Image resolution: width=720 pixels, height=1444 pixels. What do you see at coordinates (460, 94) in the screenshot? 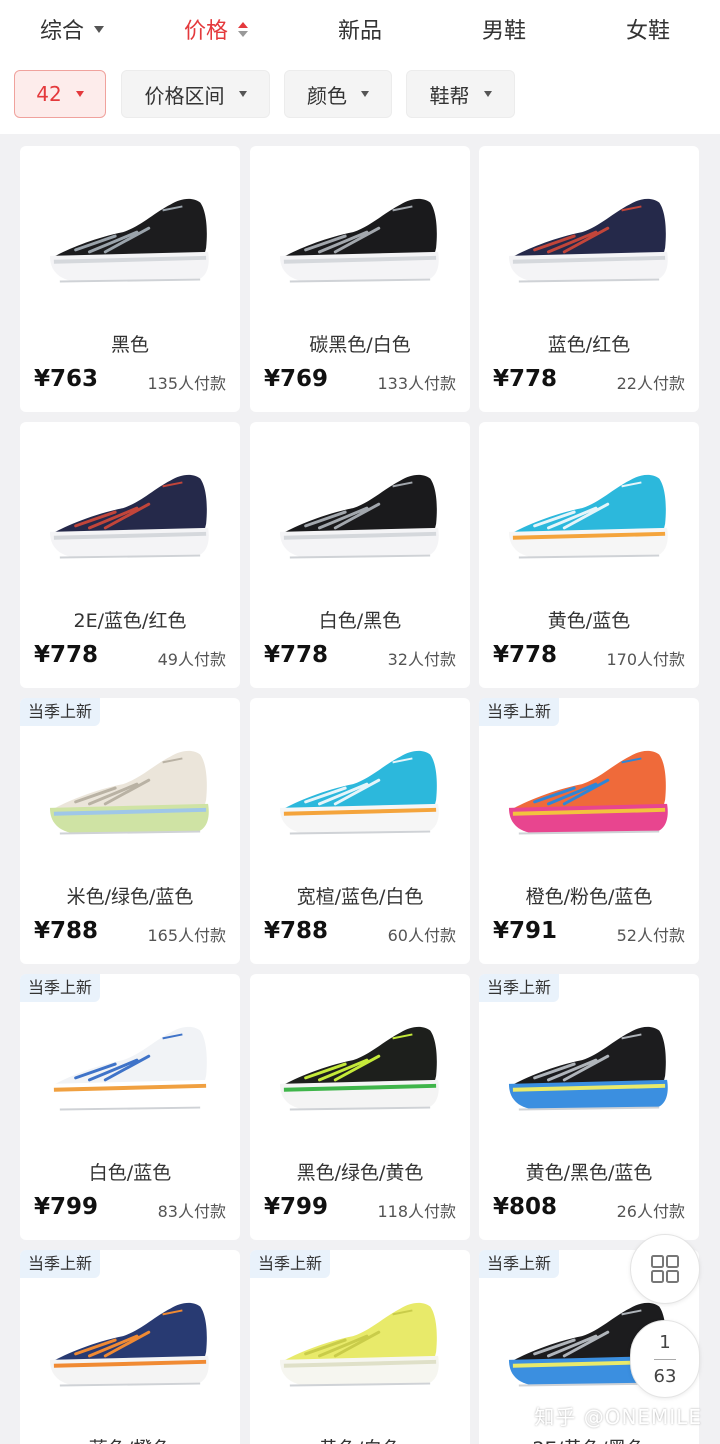
I see `filter-collar: 鞋帮` at bounding box center [460, 94].